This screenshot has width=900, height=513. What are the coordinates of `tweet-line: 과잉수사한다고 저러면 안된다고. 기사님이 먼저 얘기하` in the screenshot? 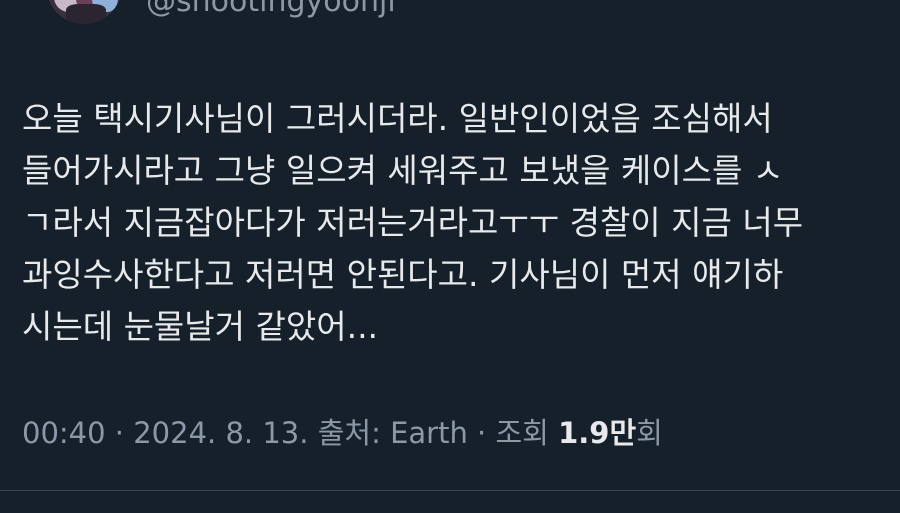 It's located at (403, 274).